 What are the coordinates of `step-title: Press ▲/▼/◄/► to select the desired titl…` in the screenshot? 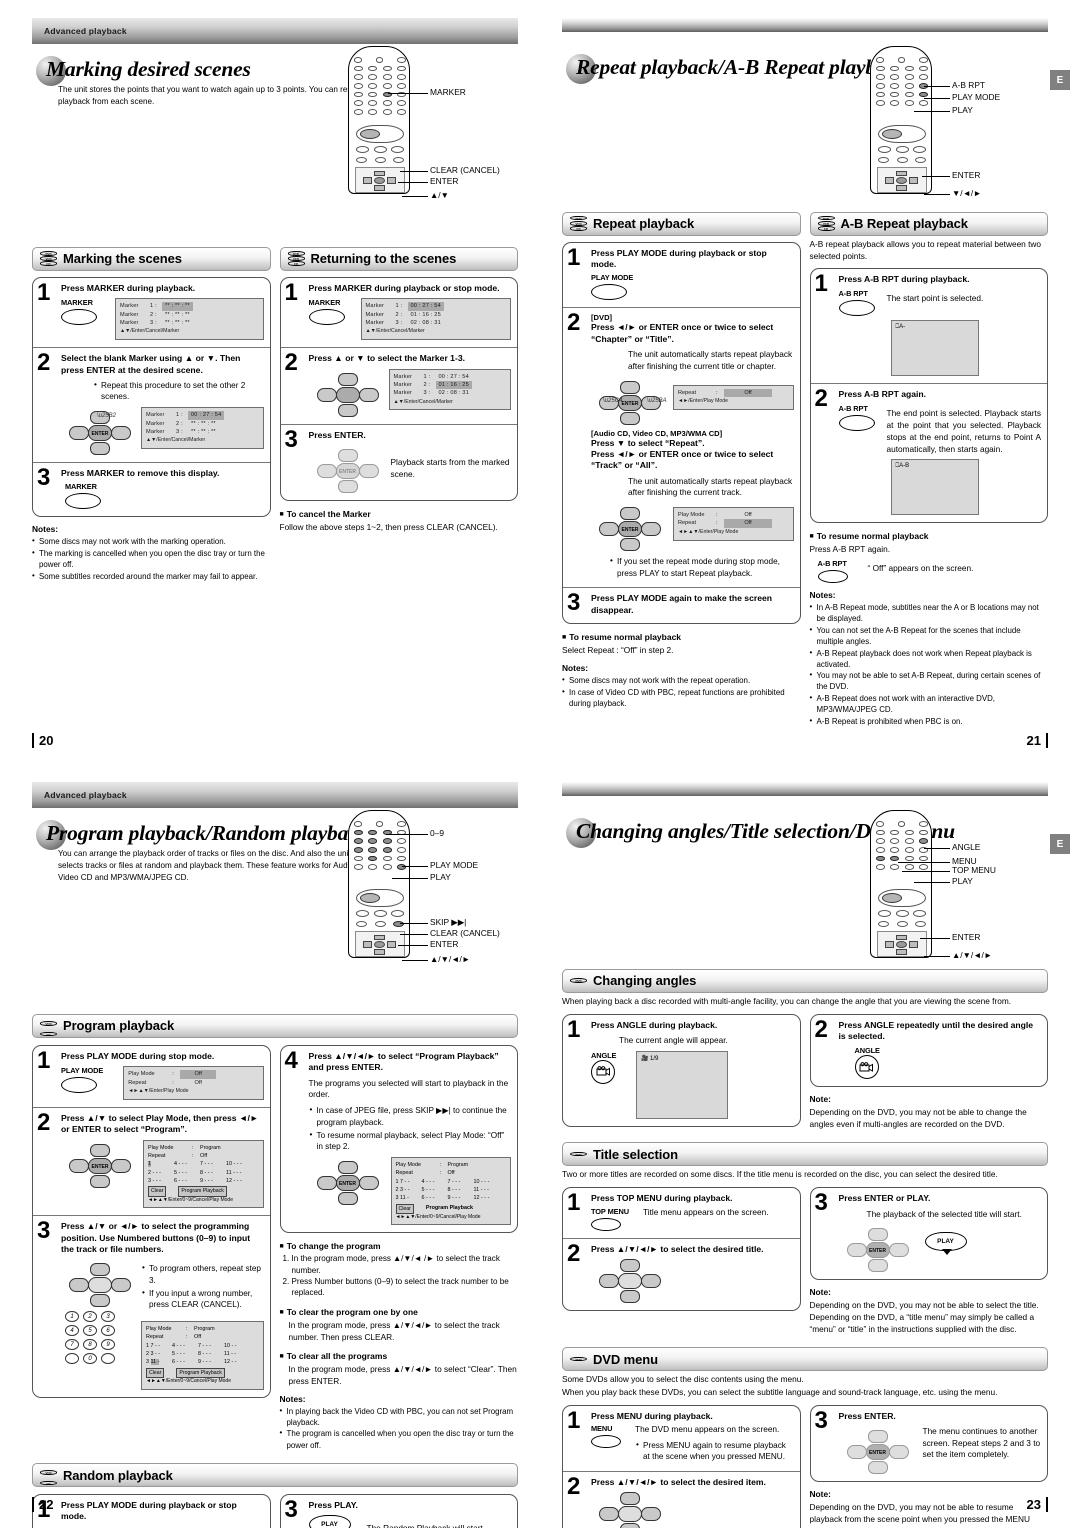 It's located at (677, 1248).